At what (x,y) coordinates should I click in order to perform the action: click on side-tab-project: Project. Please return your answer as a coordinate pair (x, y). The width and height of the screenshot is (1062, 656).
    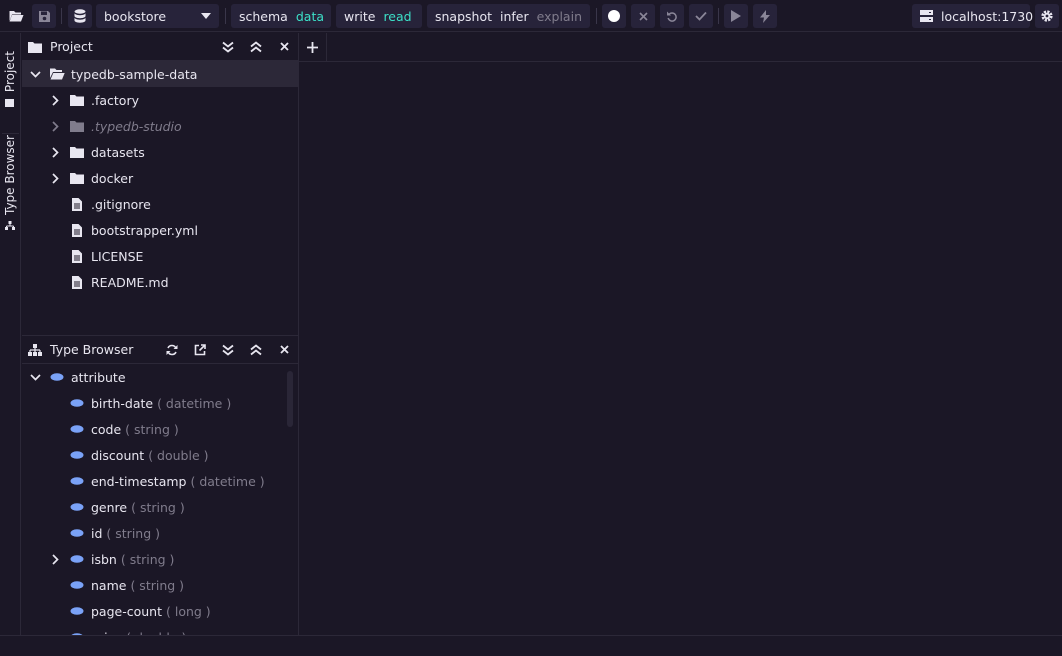
    Looking at the image, I should click on (10, 79).